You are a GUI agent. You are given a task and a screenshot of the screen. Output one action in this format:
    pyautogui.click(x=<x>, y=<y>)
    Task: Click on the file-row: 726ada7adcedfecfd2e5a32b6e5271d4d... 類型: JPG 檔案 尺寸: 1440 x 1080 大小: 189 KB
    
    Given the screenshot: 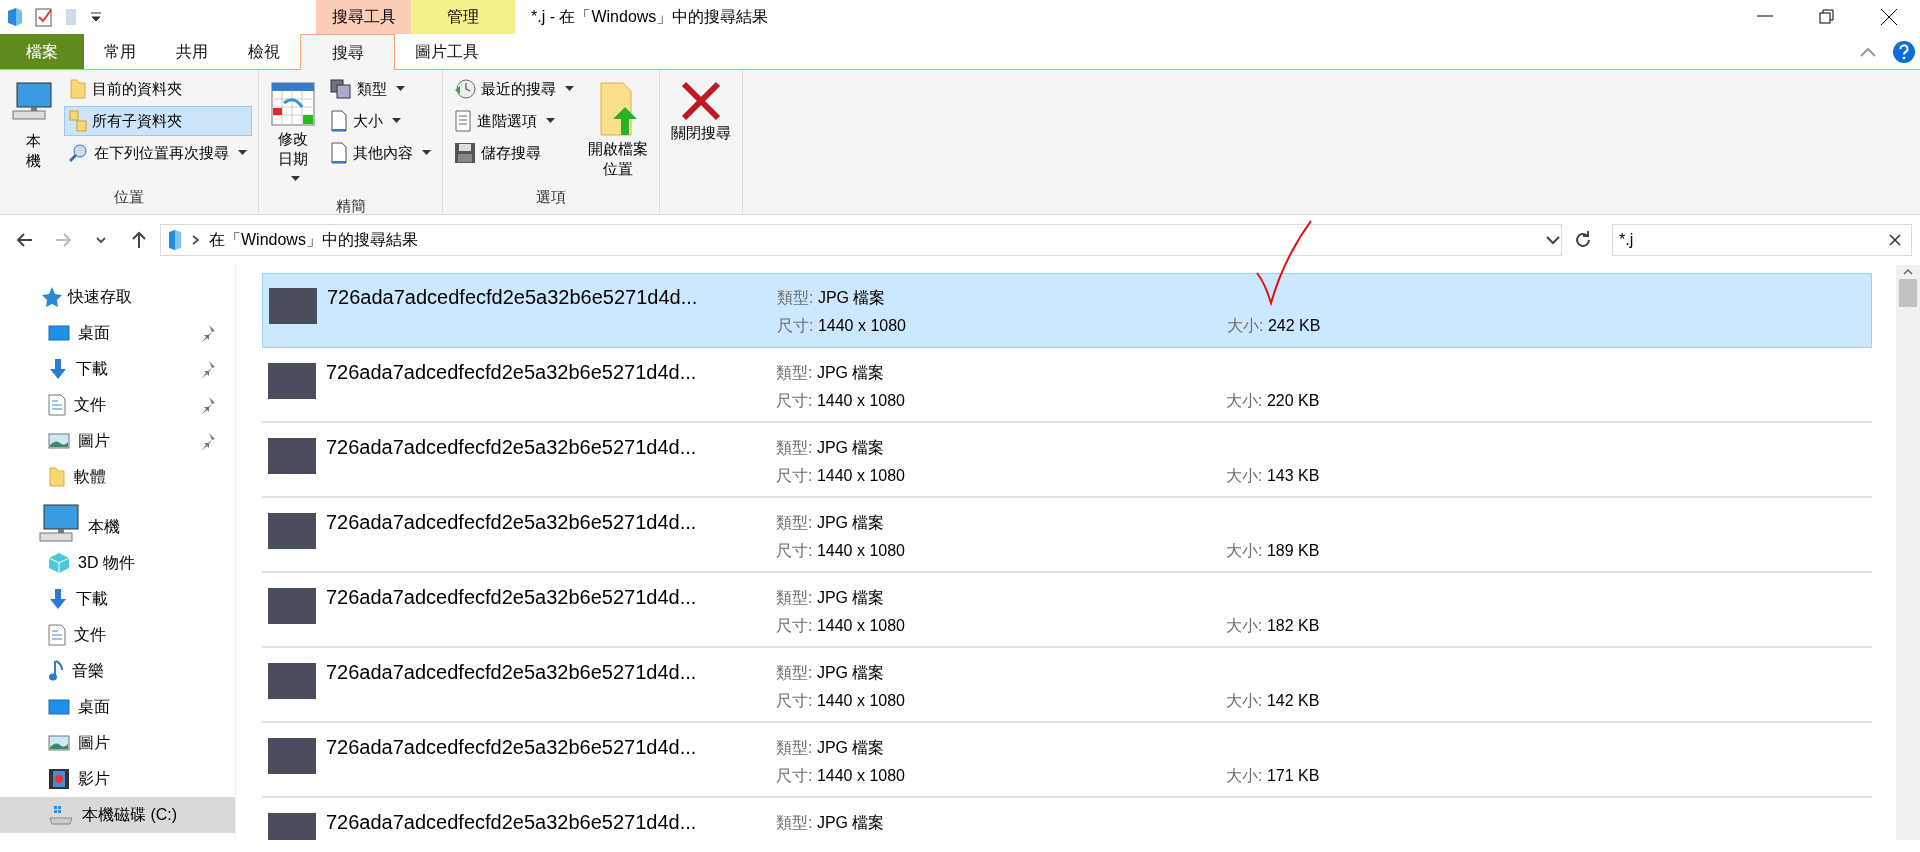 What is the action you would take?
    pyautogui.click(x=1067, y=535)
    